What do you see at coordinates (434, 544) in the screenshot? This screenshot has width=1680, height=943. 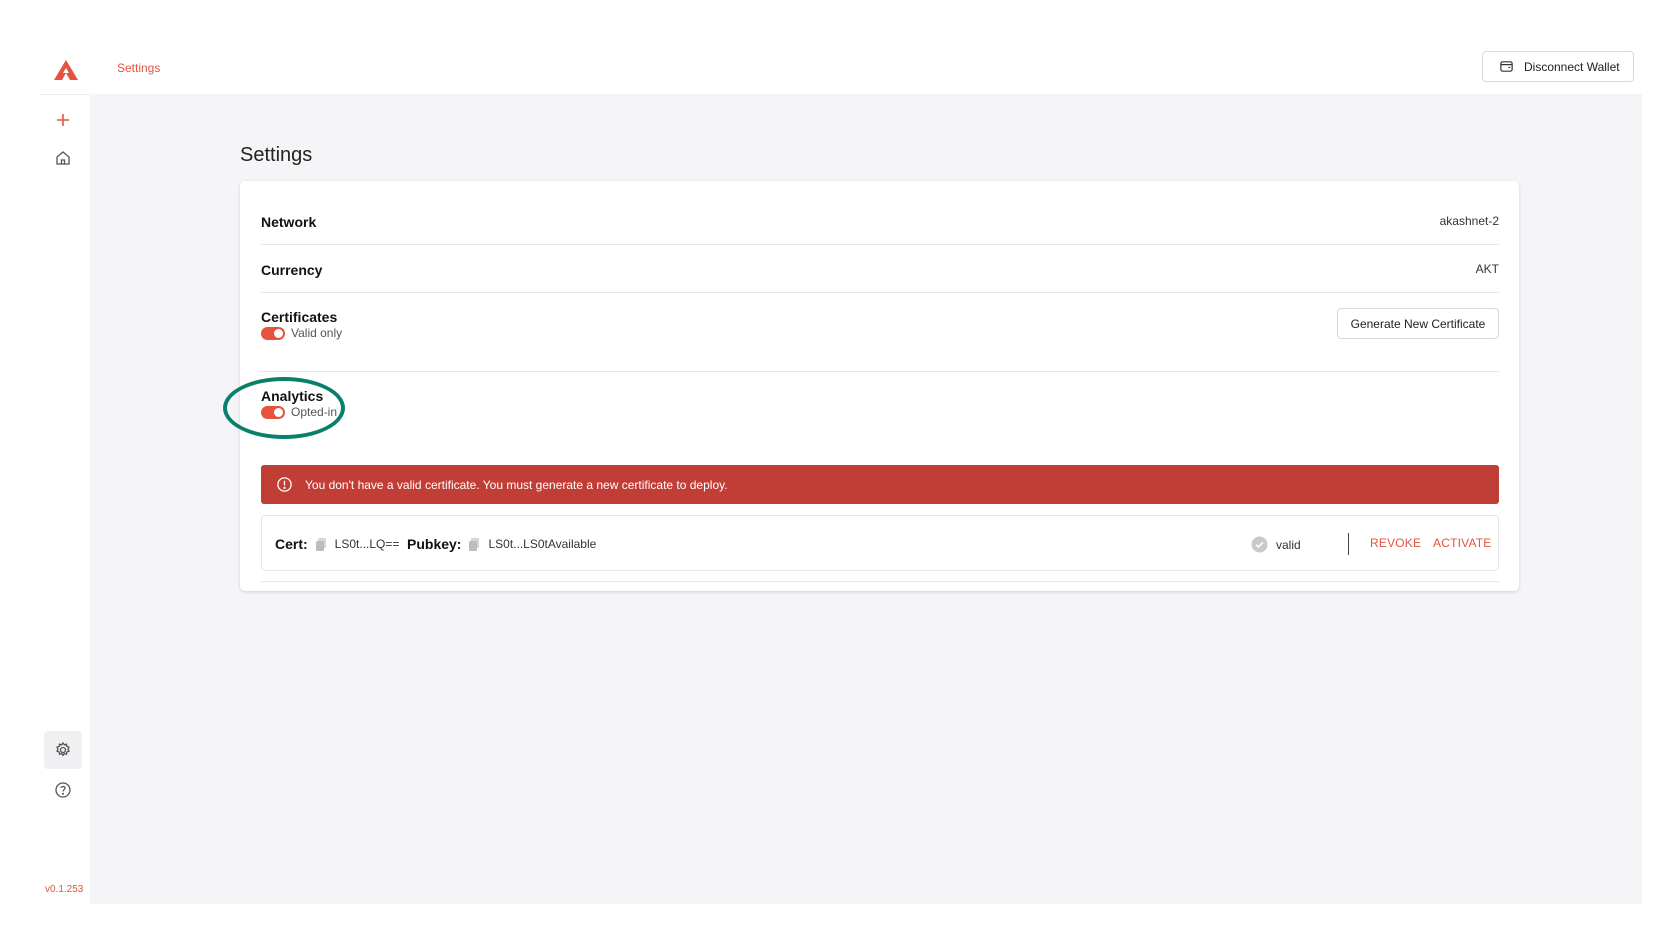 I see `pubkey-key-label: Pubkey:` at bounding box center [434, 544].